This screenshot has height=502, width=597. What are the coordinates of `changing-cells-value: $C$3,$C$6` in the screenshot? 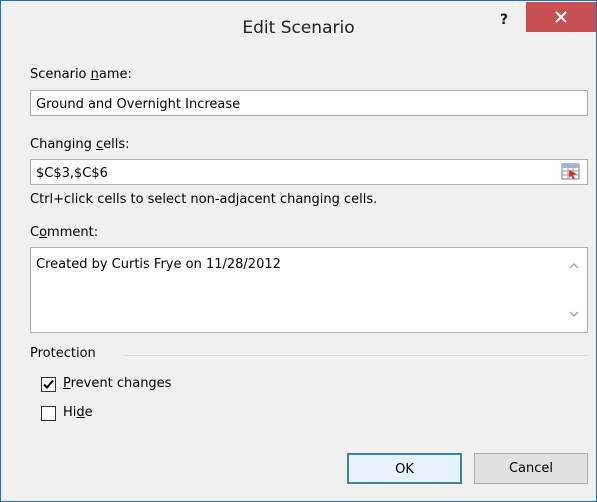 It's located at (72, 173).